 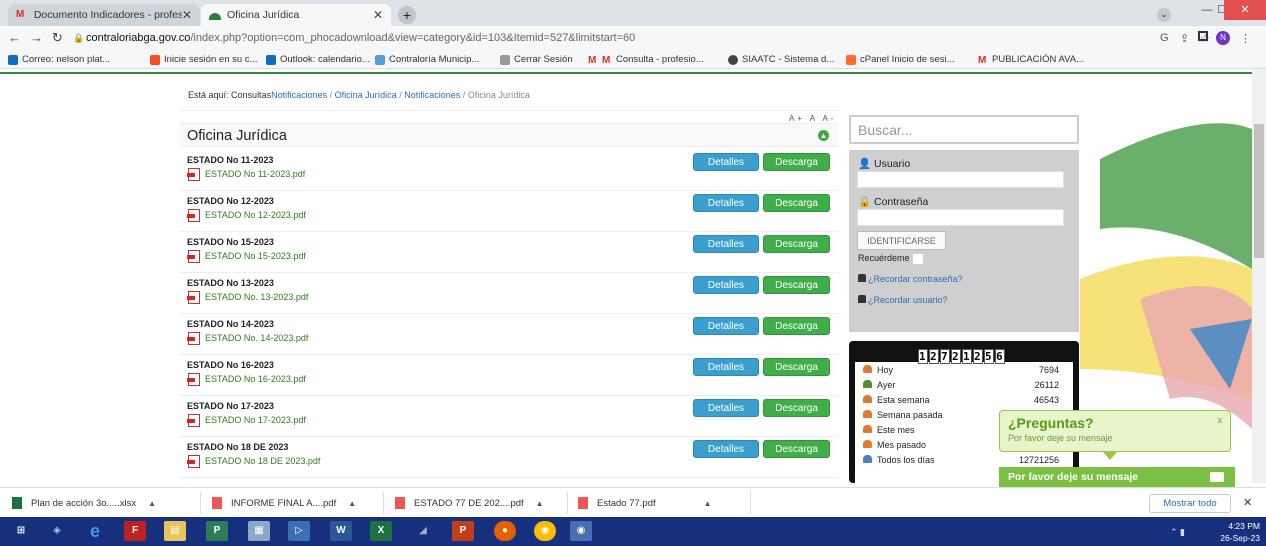 What do you see at coordinates (246, 215) in the screenshot?
I see `document-file-link: ESTADO No 12-2023.pdf` at bounding box center [246, 215].